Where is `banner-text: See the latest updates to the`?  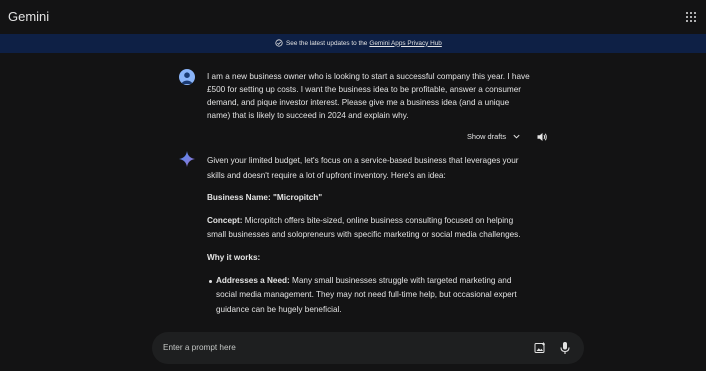
banner-text: See the latest updates to the is located at coordinates (327, 43).